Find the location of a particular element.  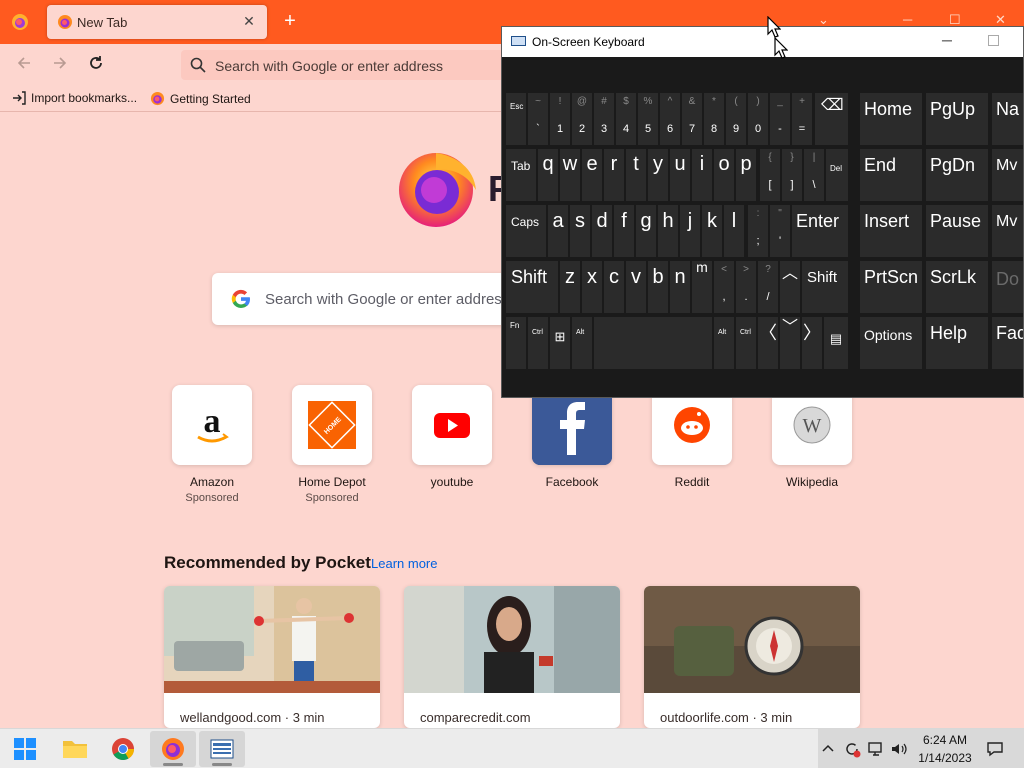

key-row1-4: $4 is located at coordinates (626, 119).